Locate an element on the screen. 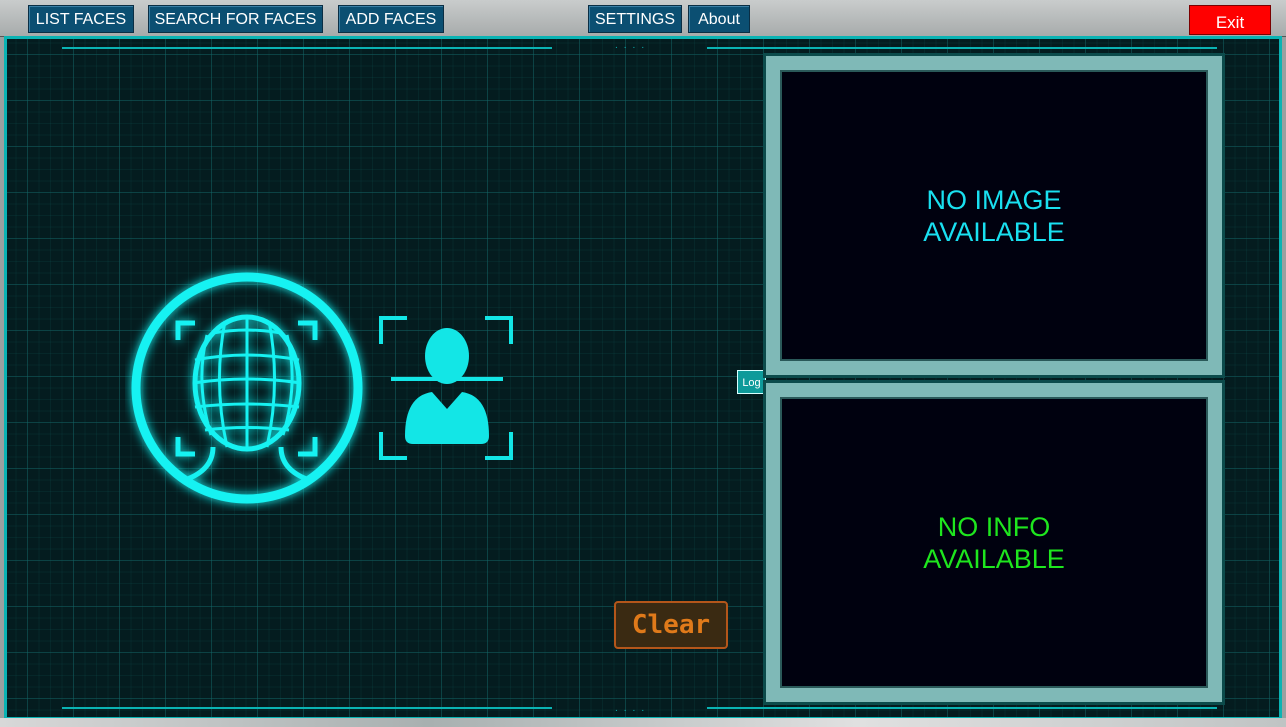 The width and height of the screenshot is (1286, 727). person-scan-icon is located at coordinates (447, 390).